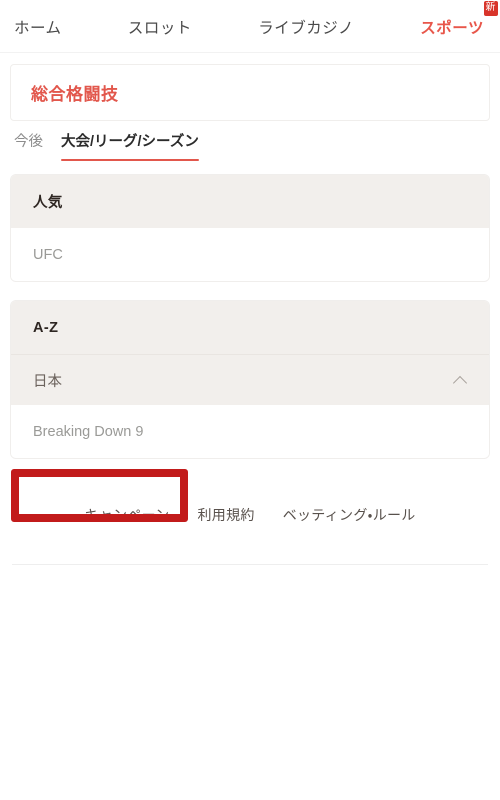 The image size is (500, 800). I want to click on footer-links: キャンペーン 利用規約 ベッティング・ルール, so click(250, 515).